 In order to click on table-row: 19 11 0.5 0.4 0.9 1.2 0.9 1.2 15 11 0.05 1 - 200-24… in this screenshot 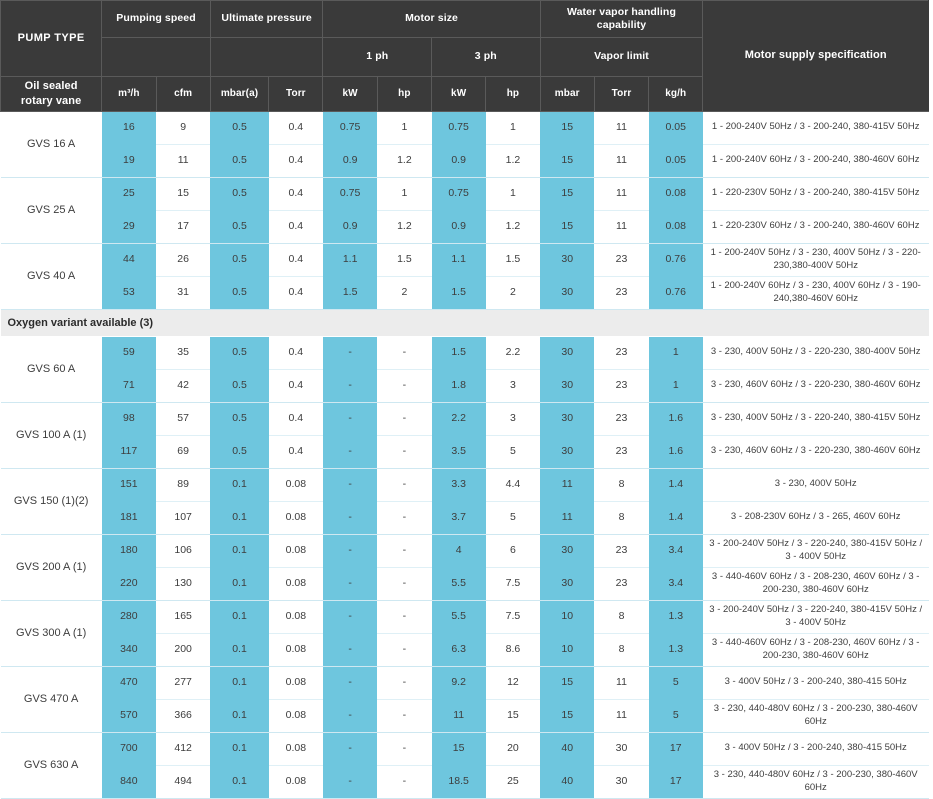, I will do `click(465, 161)`.